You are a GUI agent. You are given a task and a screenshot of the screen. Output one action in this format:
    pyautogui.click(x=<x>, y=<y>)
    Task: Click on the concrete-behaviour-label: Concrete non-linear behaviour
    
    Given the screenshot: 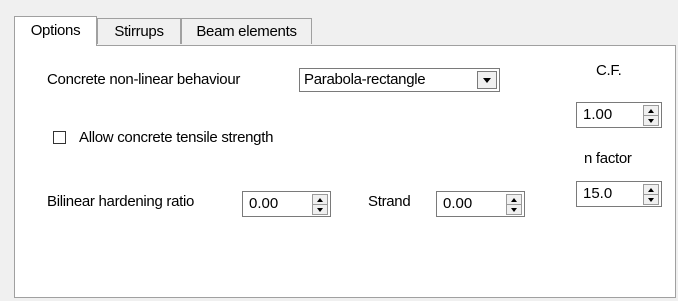 What is the action you would take?
    pyautogui.click(x=144, y=79)
    